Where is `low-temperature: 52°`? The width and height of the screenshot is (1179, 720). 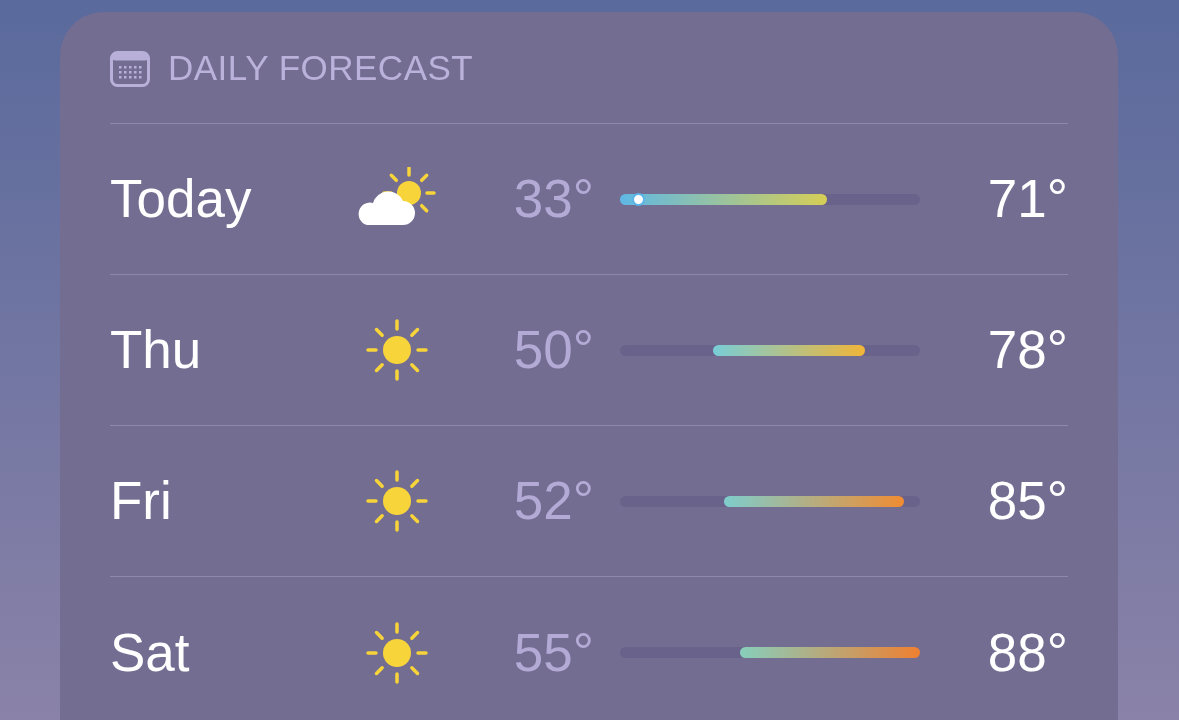 low-temperature: 52° is located at coordinates (553, 501).